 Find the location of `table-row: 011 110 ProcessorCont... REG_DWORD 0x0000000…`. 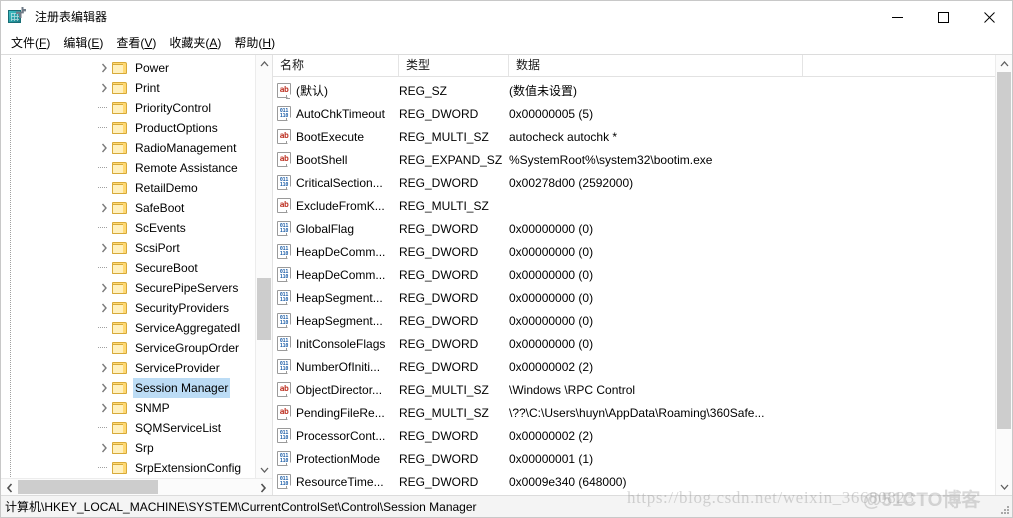

table-row: 011 110 ProcessorCont... REG_DWORD 0x0000000… is located at coordinates (642, 435).